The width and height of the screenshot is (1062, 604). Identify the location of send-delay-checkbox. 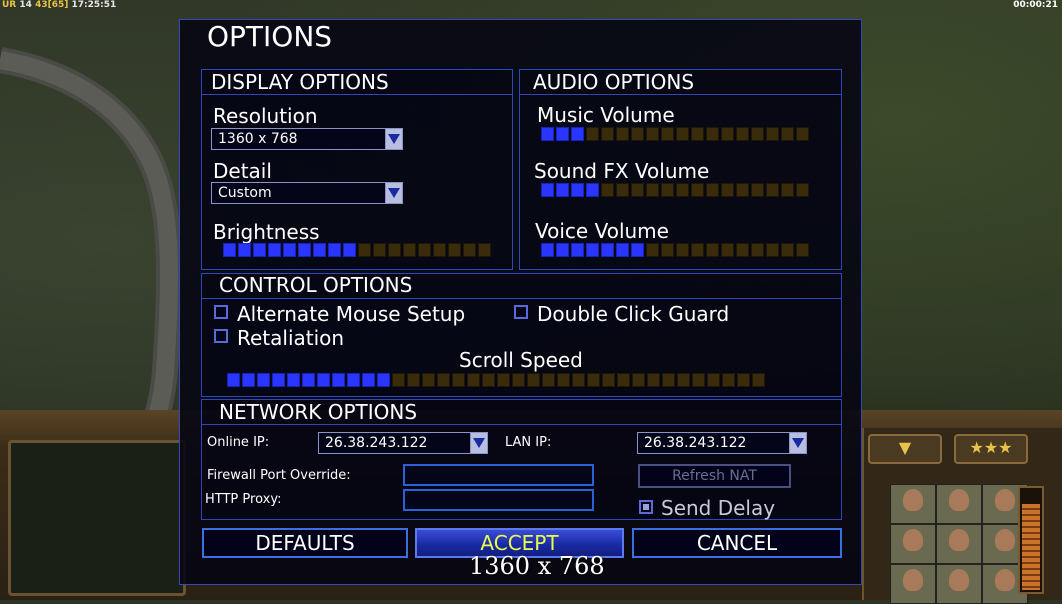
(646, 507).